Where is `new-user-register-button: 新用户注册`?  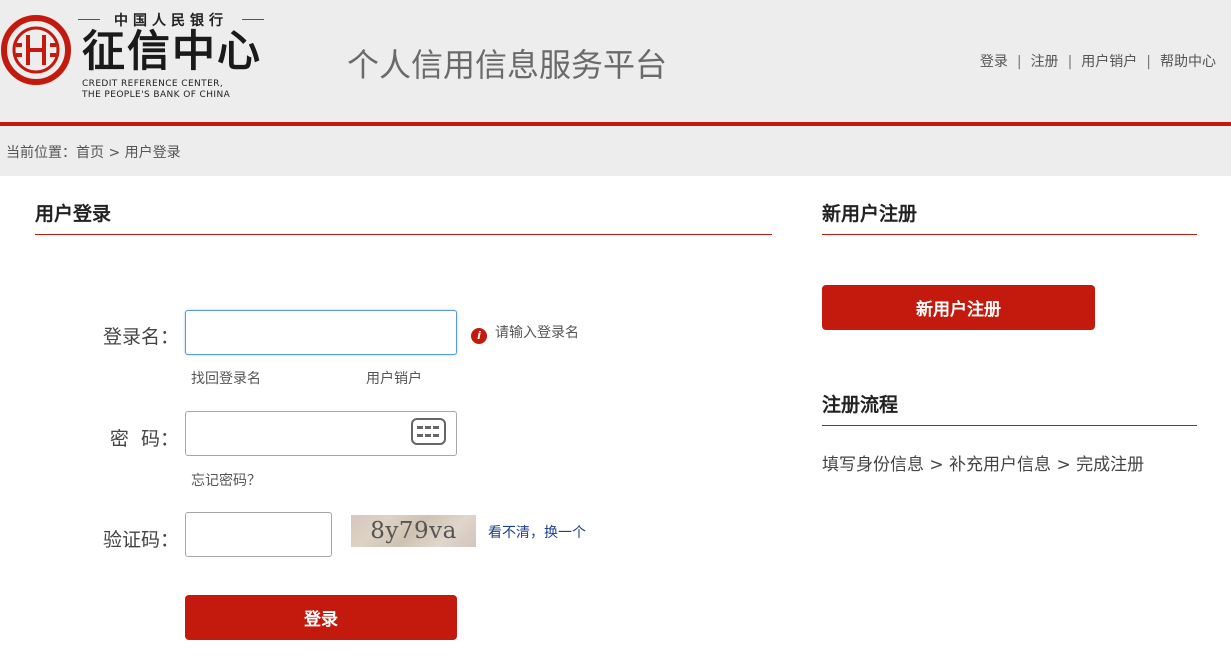 new-user-register-button: 新用户注册 is located at coordinates (958, 307).